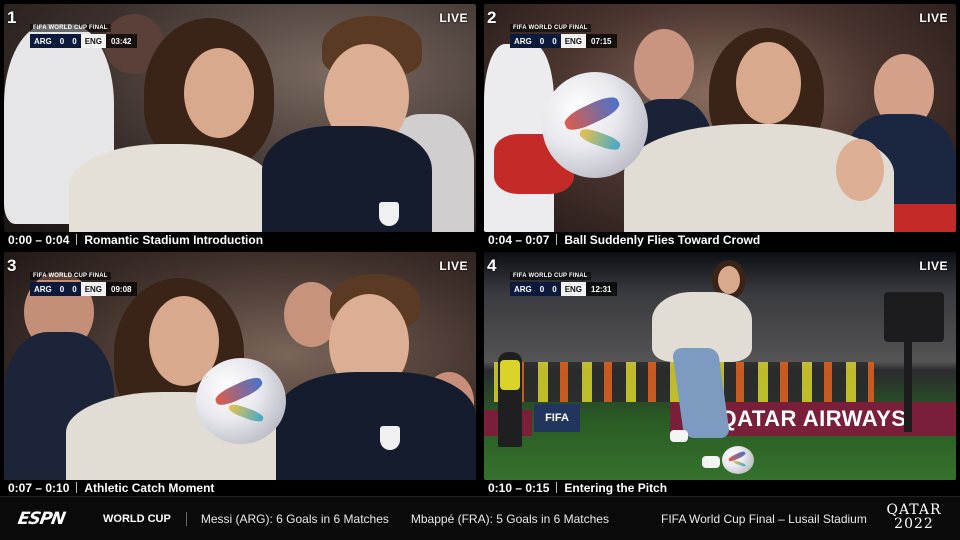  Describe the element at coordinates (137, 518) in the screenshot. I see `ticker-label: WORLD CUP` at that location.